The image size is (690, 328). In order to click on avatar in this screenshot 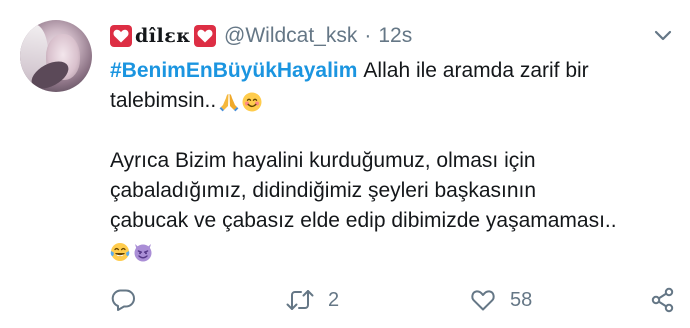, I will do `click(56, 56)`.